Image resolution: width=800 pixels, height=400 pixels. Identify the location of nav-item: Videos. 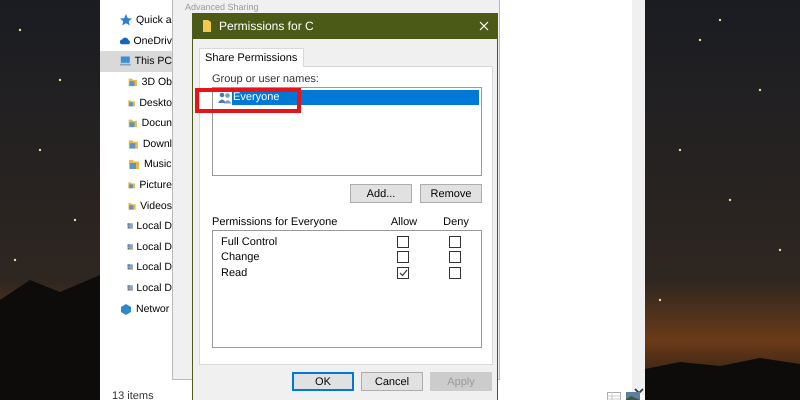
(136, 205).